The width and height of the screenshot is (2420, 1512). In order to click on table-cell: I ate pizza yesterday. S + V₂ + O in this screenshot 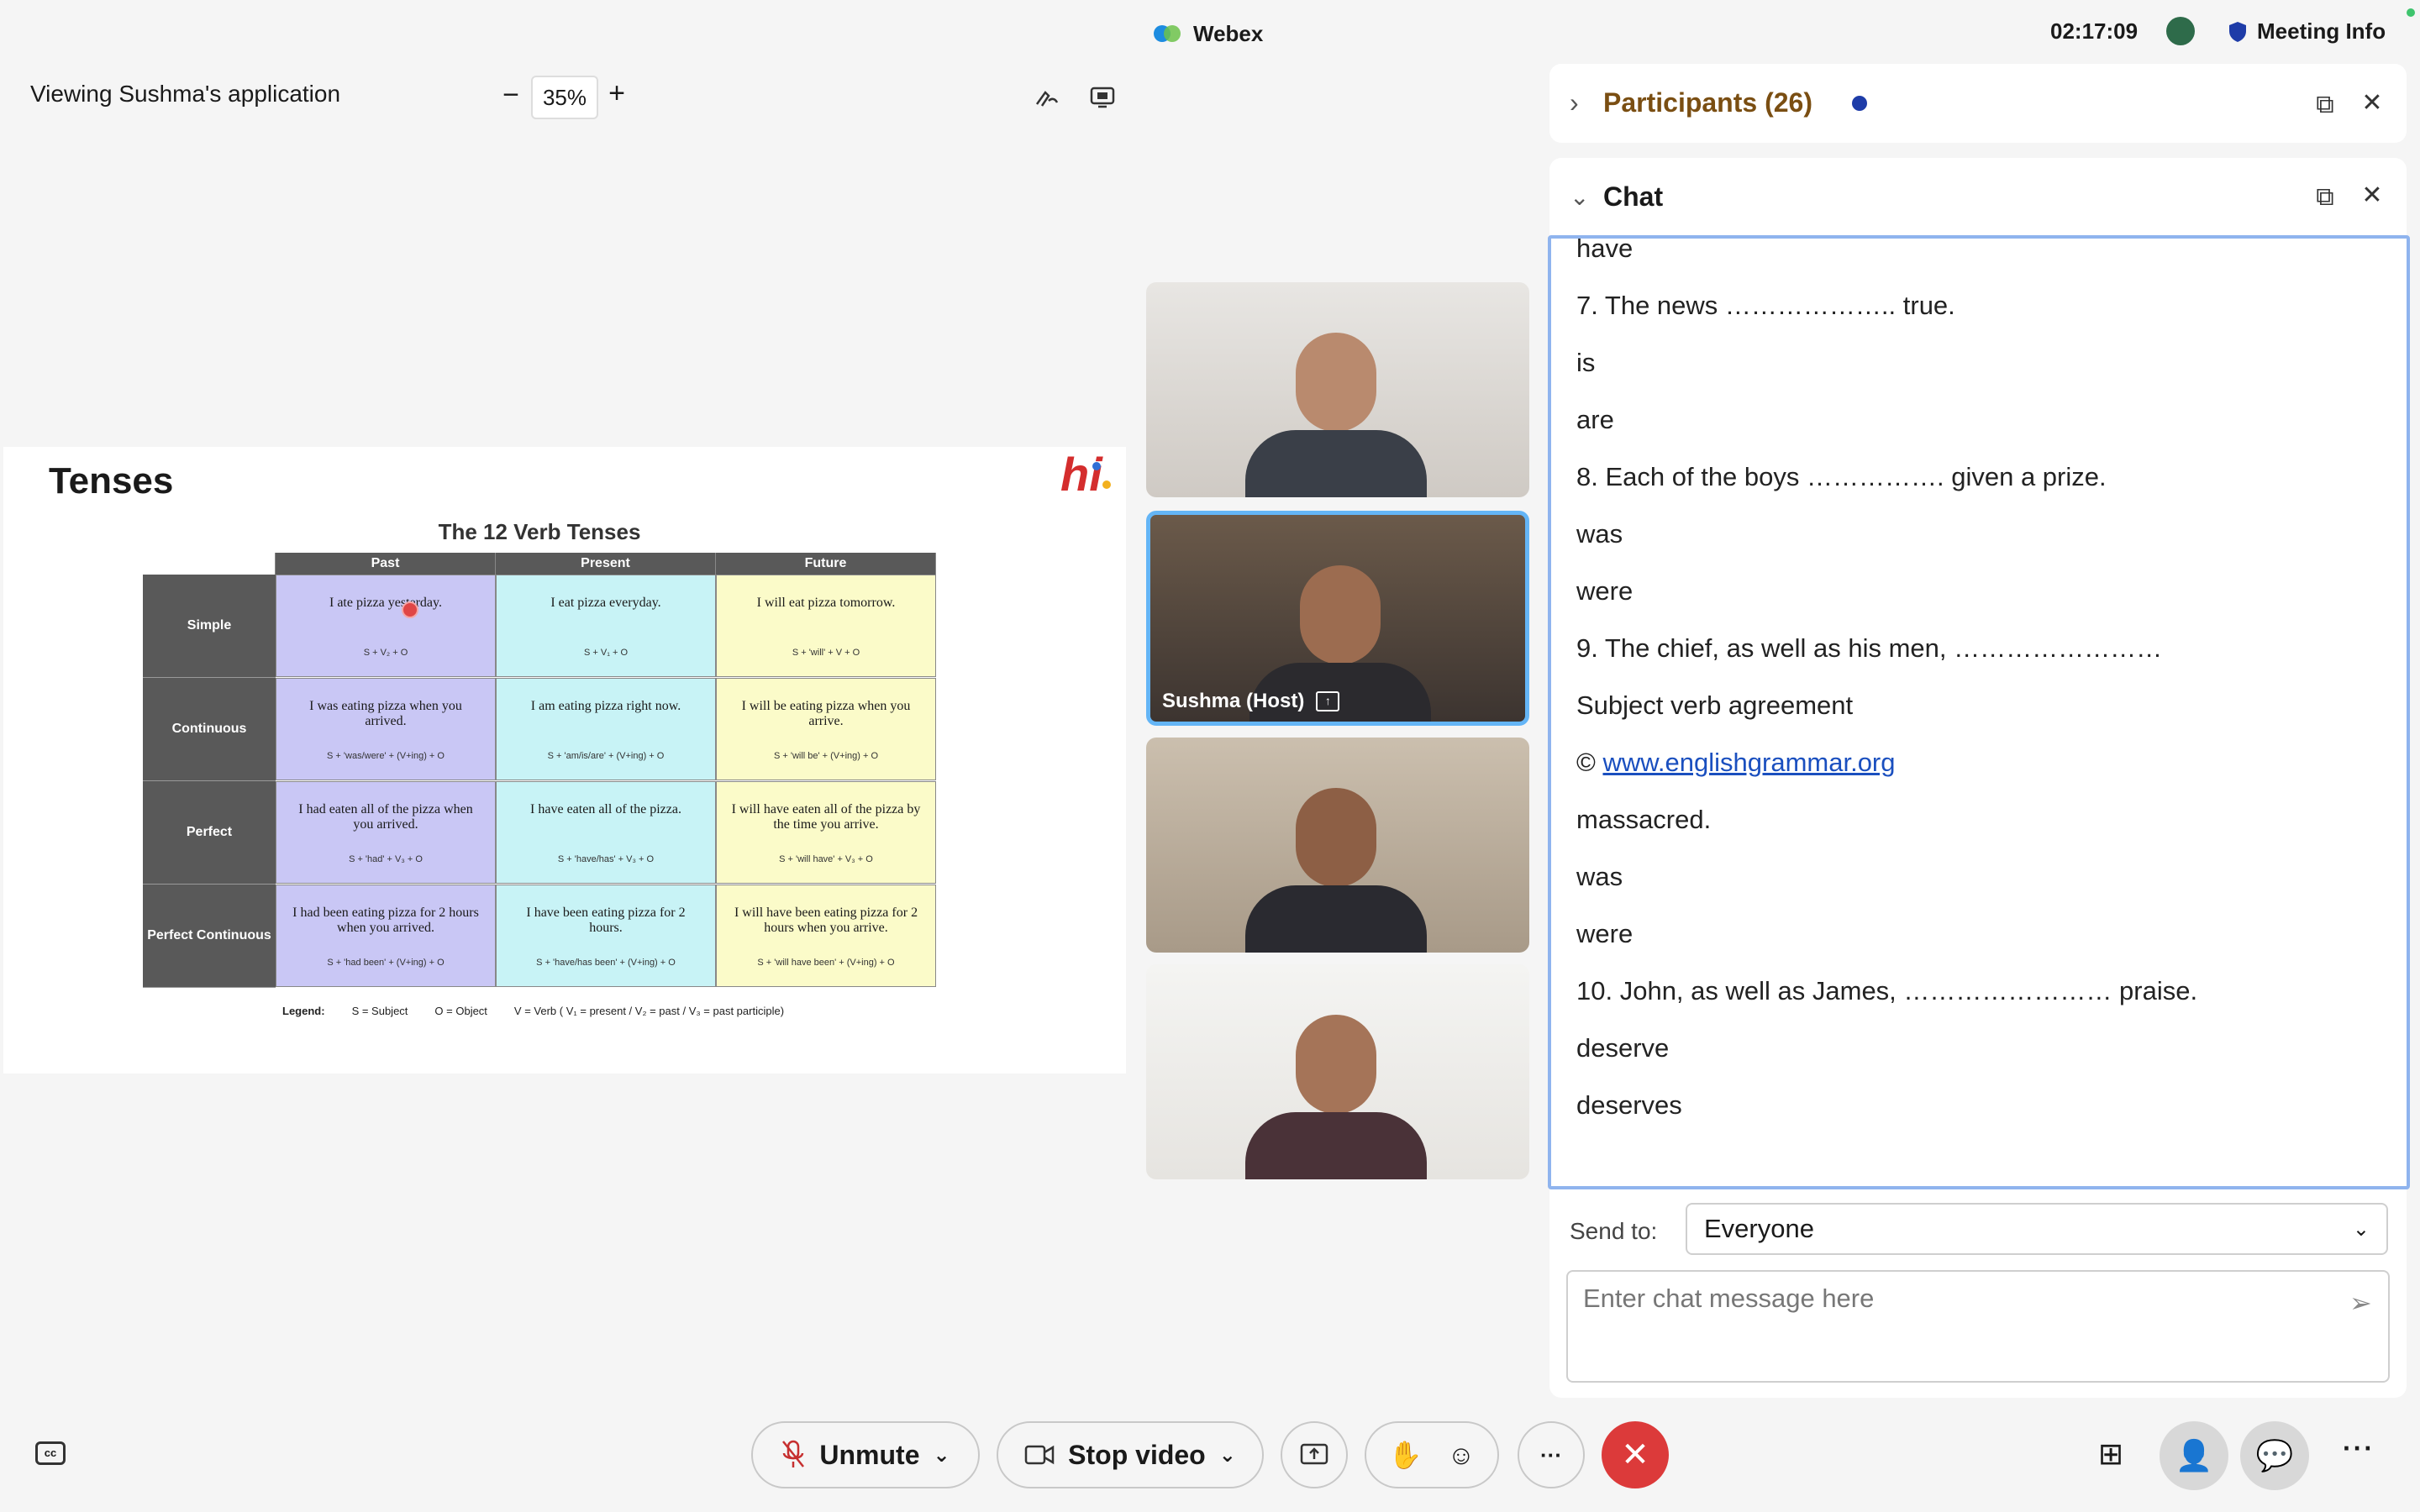, I will do `click(386, 626)`.